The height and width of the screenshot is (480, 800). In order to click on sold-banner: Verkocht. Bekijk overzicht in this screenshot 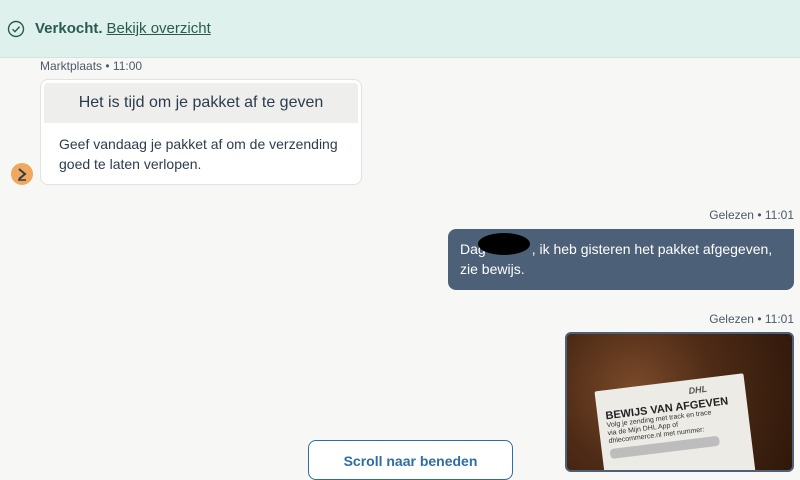, I will do `click(400, 29)`.